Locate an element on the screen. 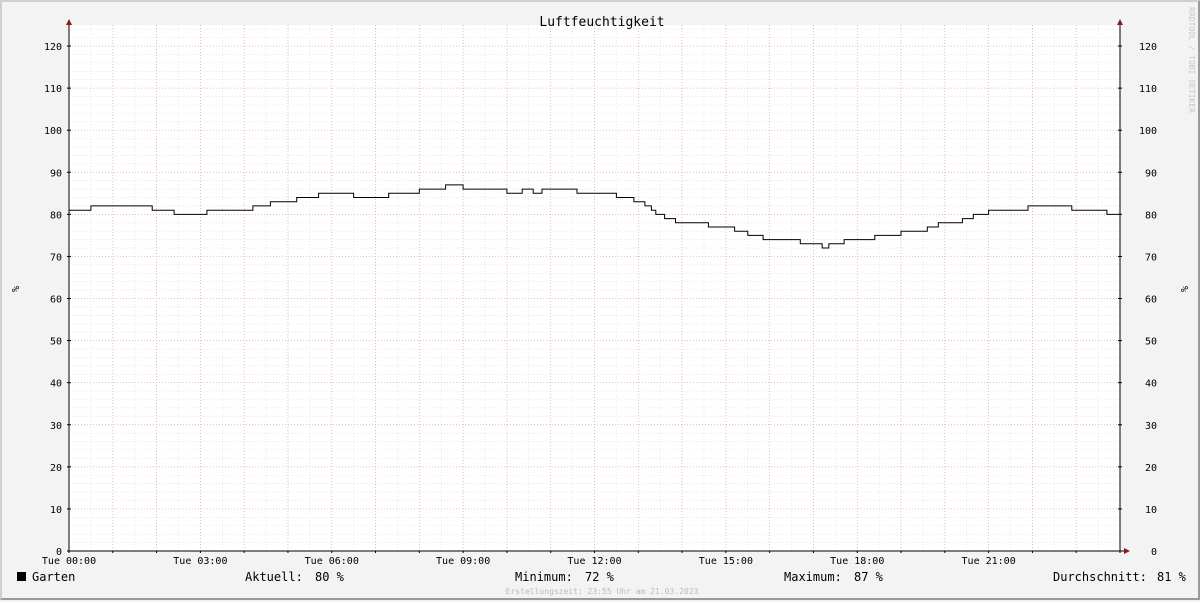 Image resolution: width=1200 pixels, height=602 pixels. y-tick-label-left: 10 is located at coordinates (56, 510).